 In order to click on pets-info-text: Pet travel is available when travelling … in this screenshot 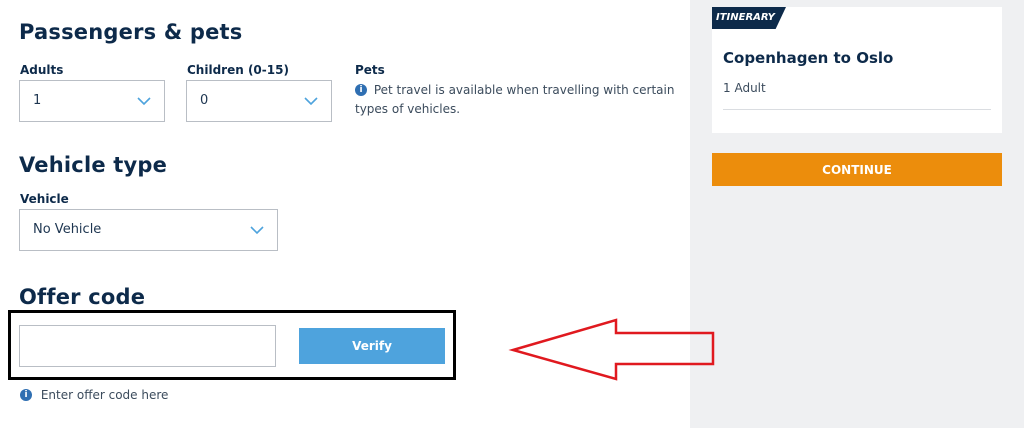, I will do `click(515, 99)`.